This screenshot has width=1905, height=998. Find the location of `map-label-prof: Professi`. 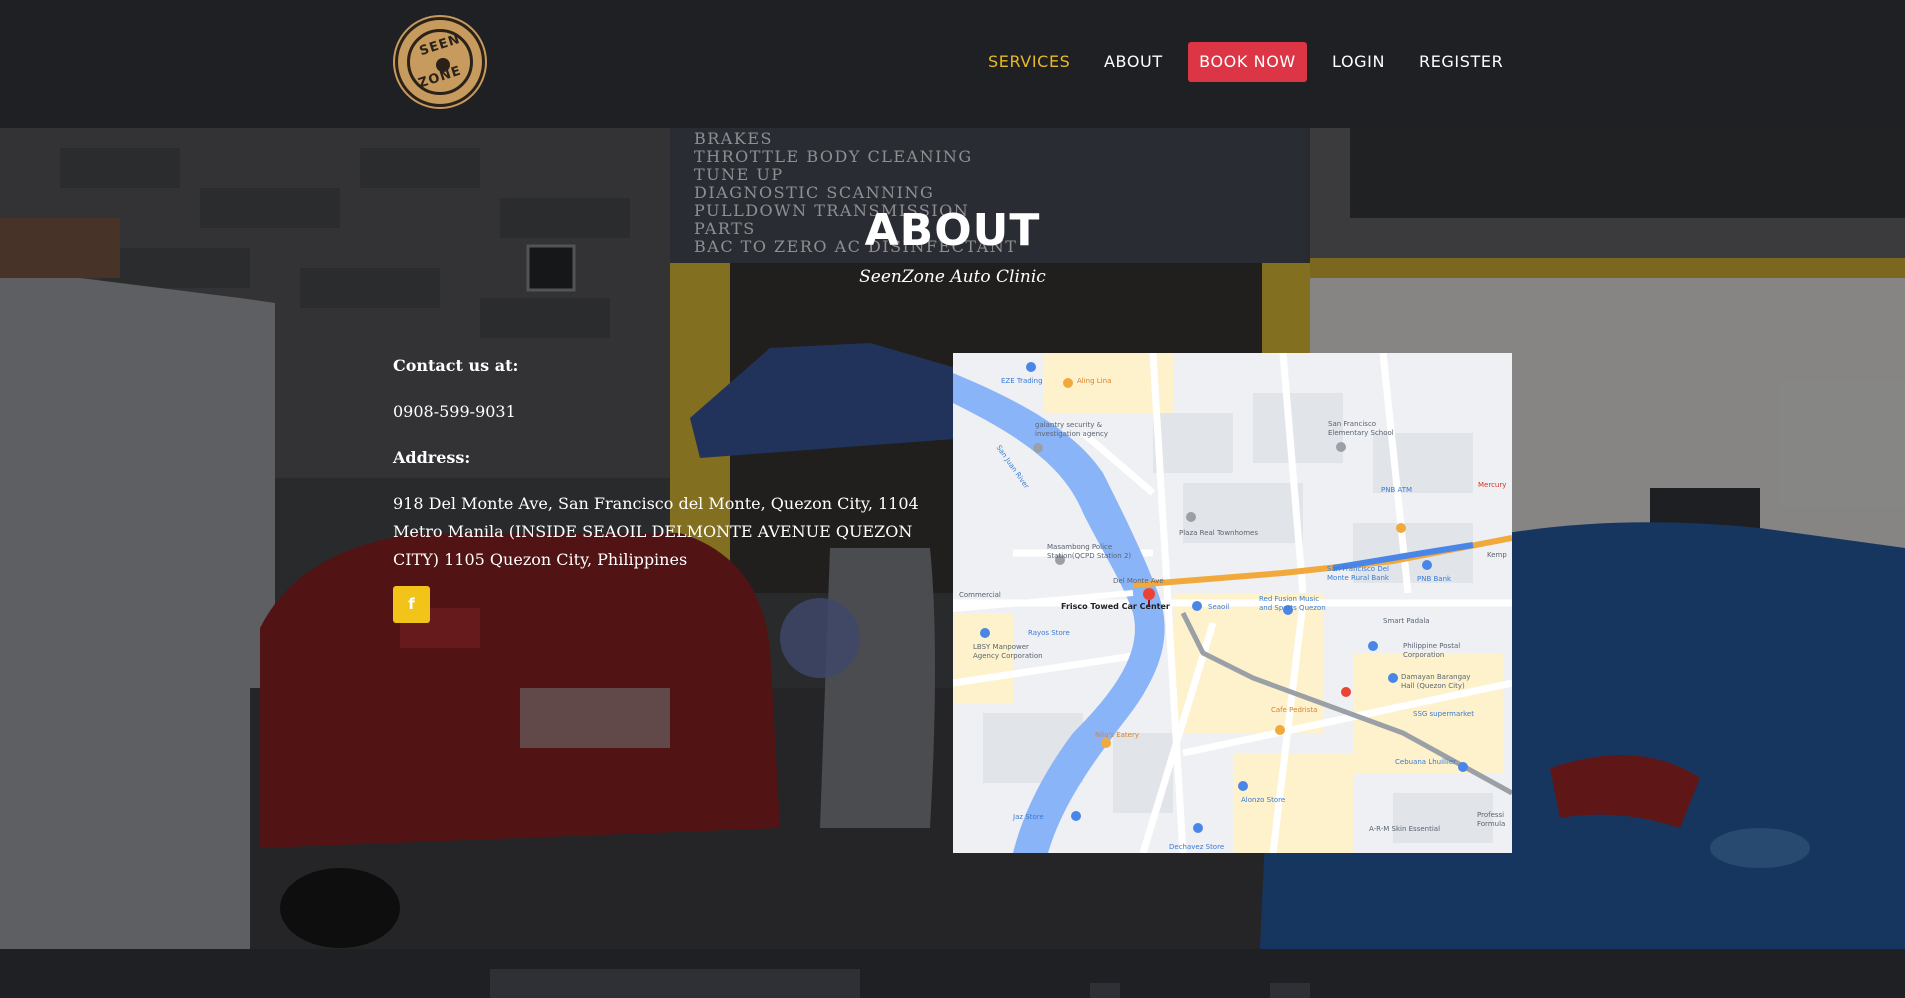

map-label-prof: Professi is located at coordinates (1491, 815).